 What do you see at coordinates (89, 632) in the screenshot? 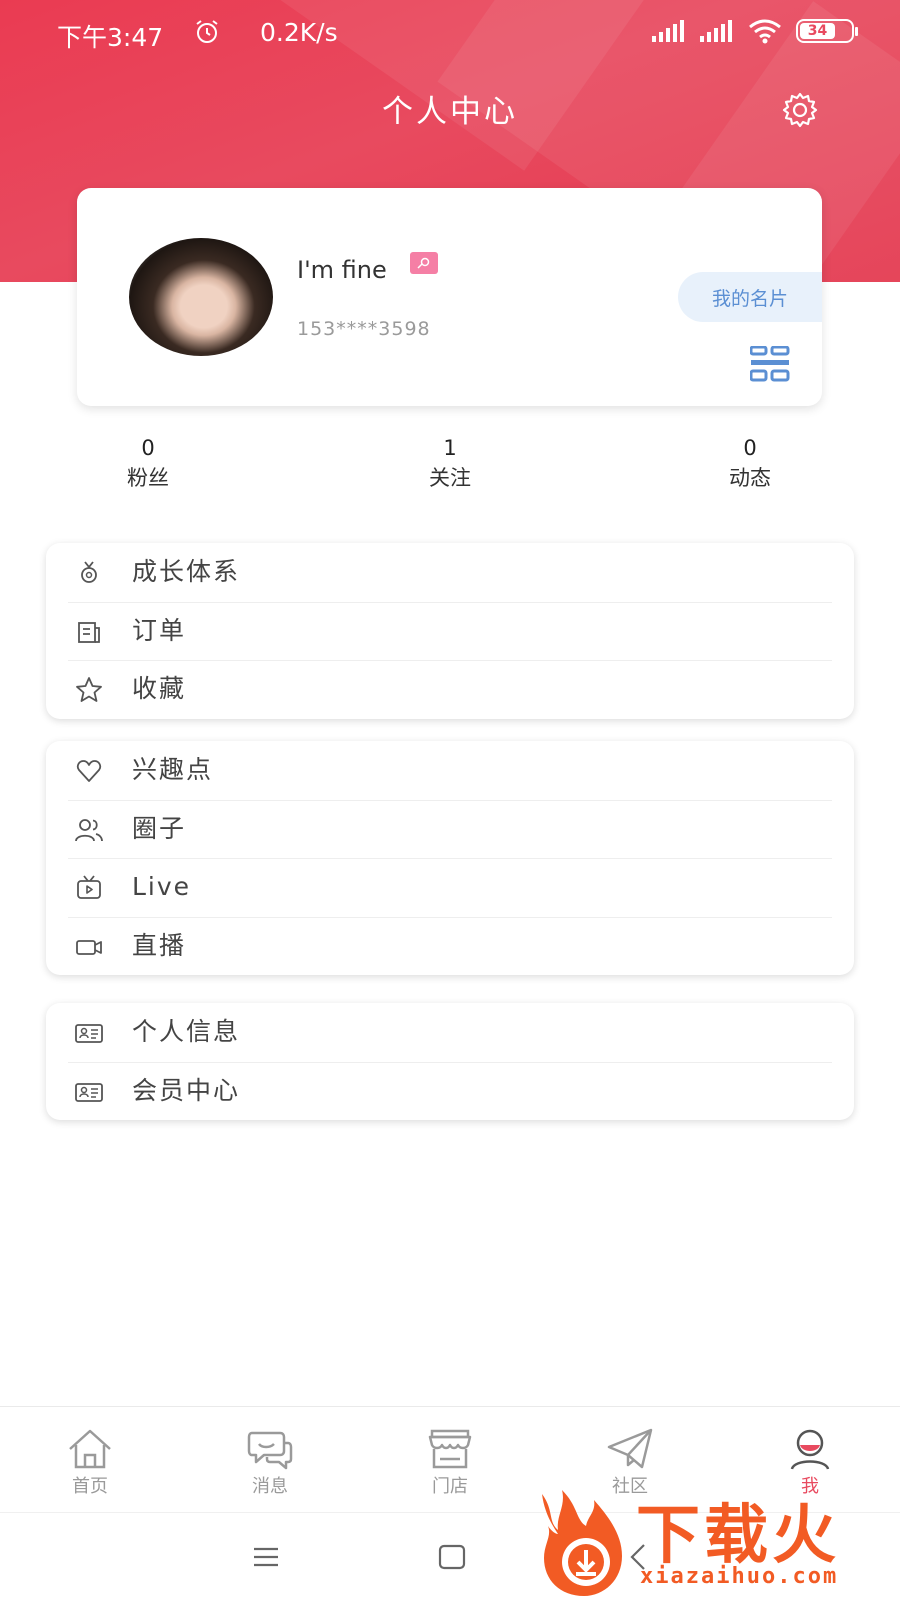
I see `order-icon` at bounding box center [89, 632].